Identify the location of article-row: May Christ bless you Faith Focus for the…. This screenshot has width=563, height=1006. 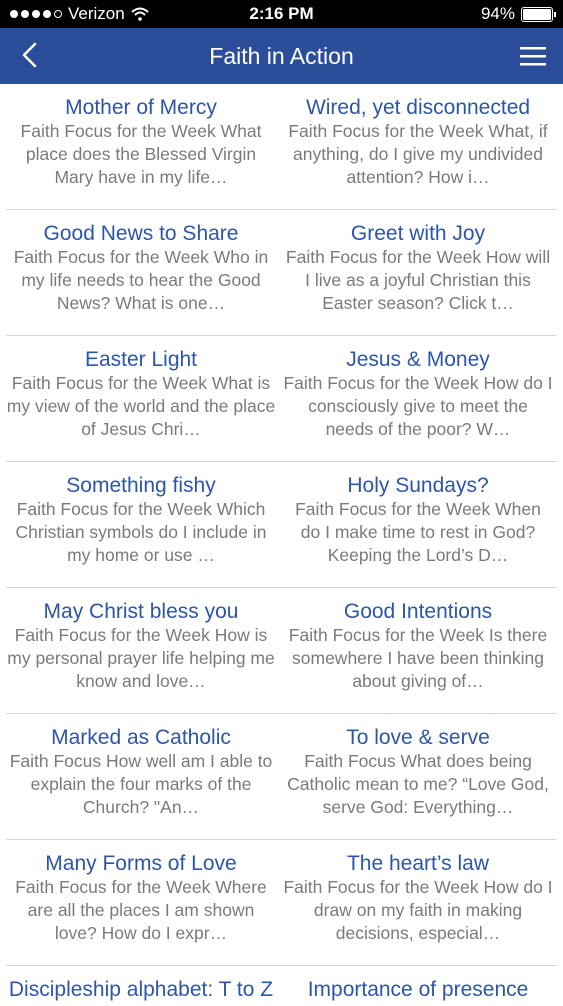
(281, 651).